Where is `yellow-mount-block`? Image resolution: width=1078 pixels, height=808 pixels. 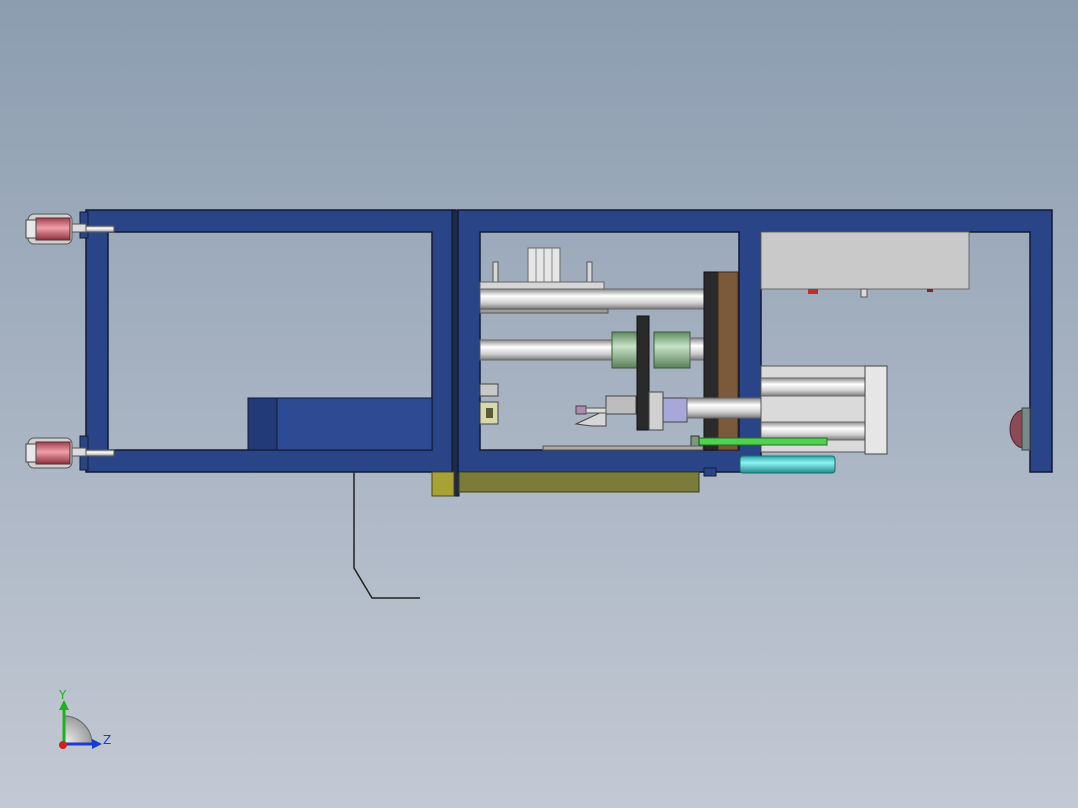
yellow-mount-block is located at coordinates (443, 484).